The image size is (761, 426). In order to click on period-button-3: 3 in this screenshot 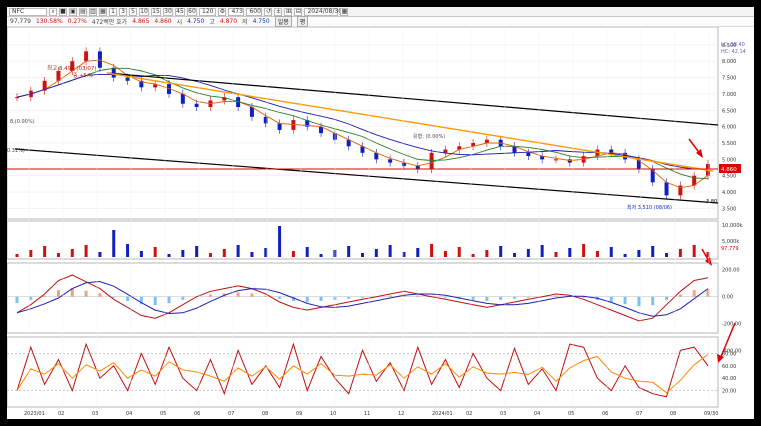, I will do `click(123, 11)`.